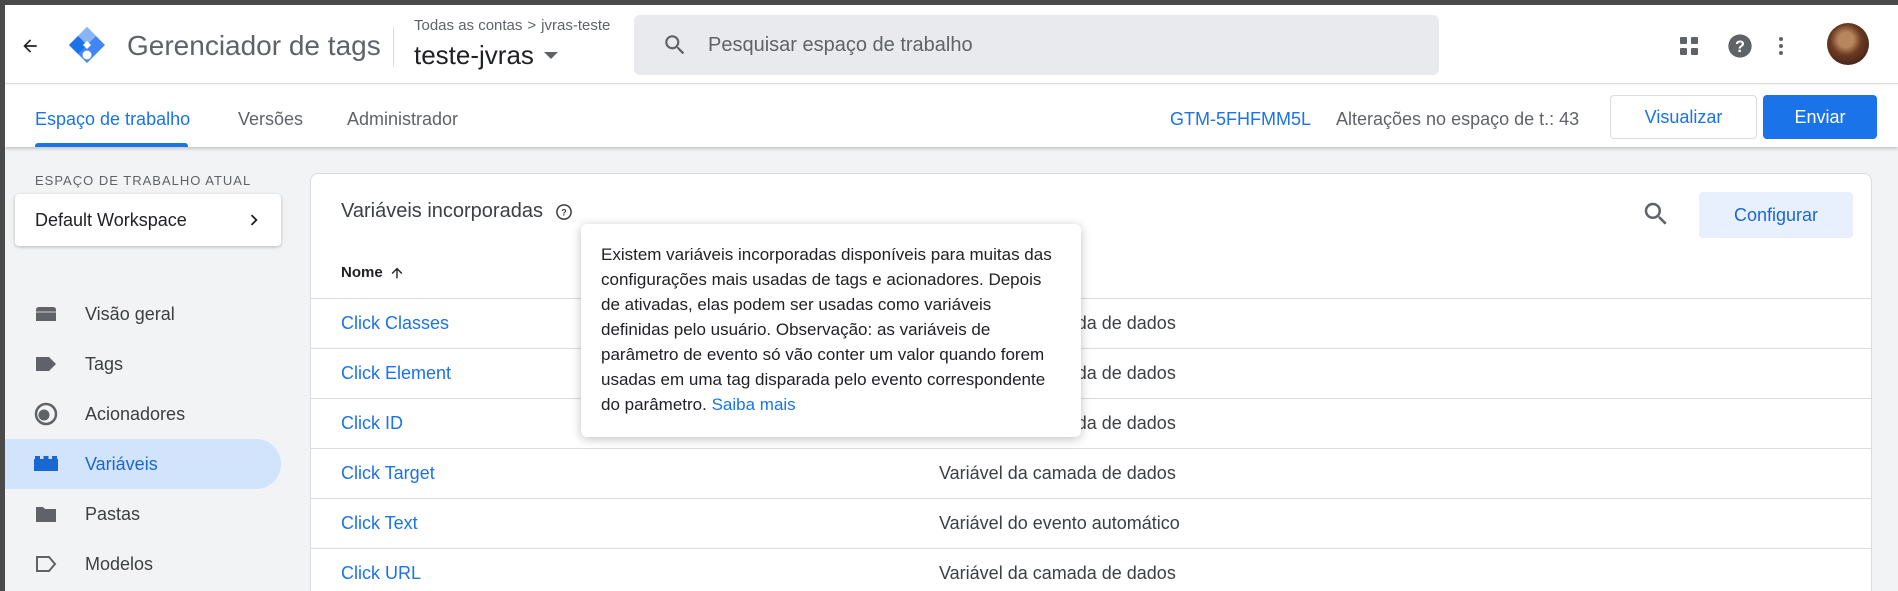 Image resolution: width=1898 pixels, height=591 pixels. I want to click on container-selector: teste-jvras, so click(486, 55).